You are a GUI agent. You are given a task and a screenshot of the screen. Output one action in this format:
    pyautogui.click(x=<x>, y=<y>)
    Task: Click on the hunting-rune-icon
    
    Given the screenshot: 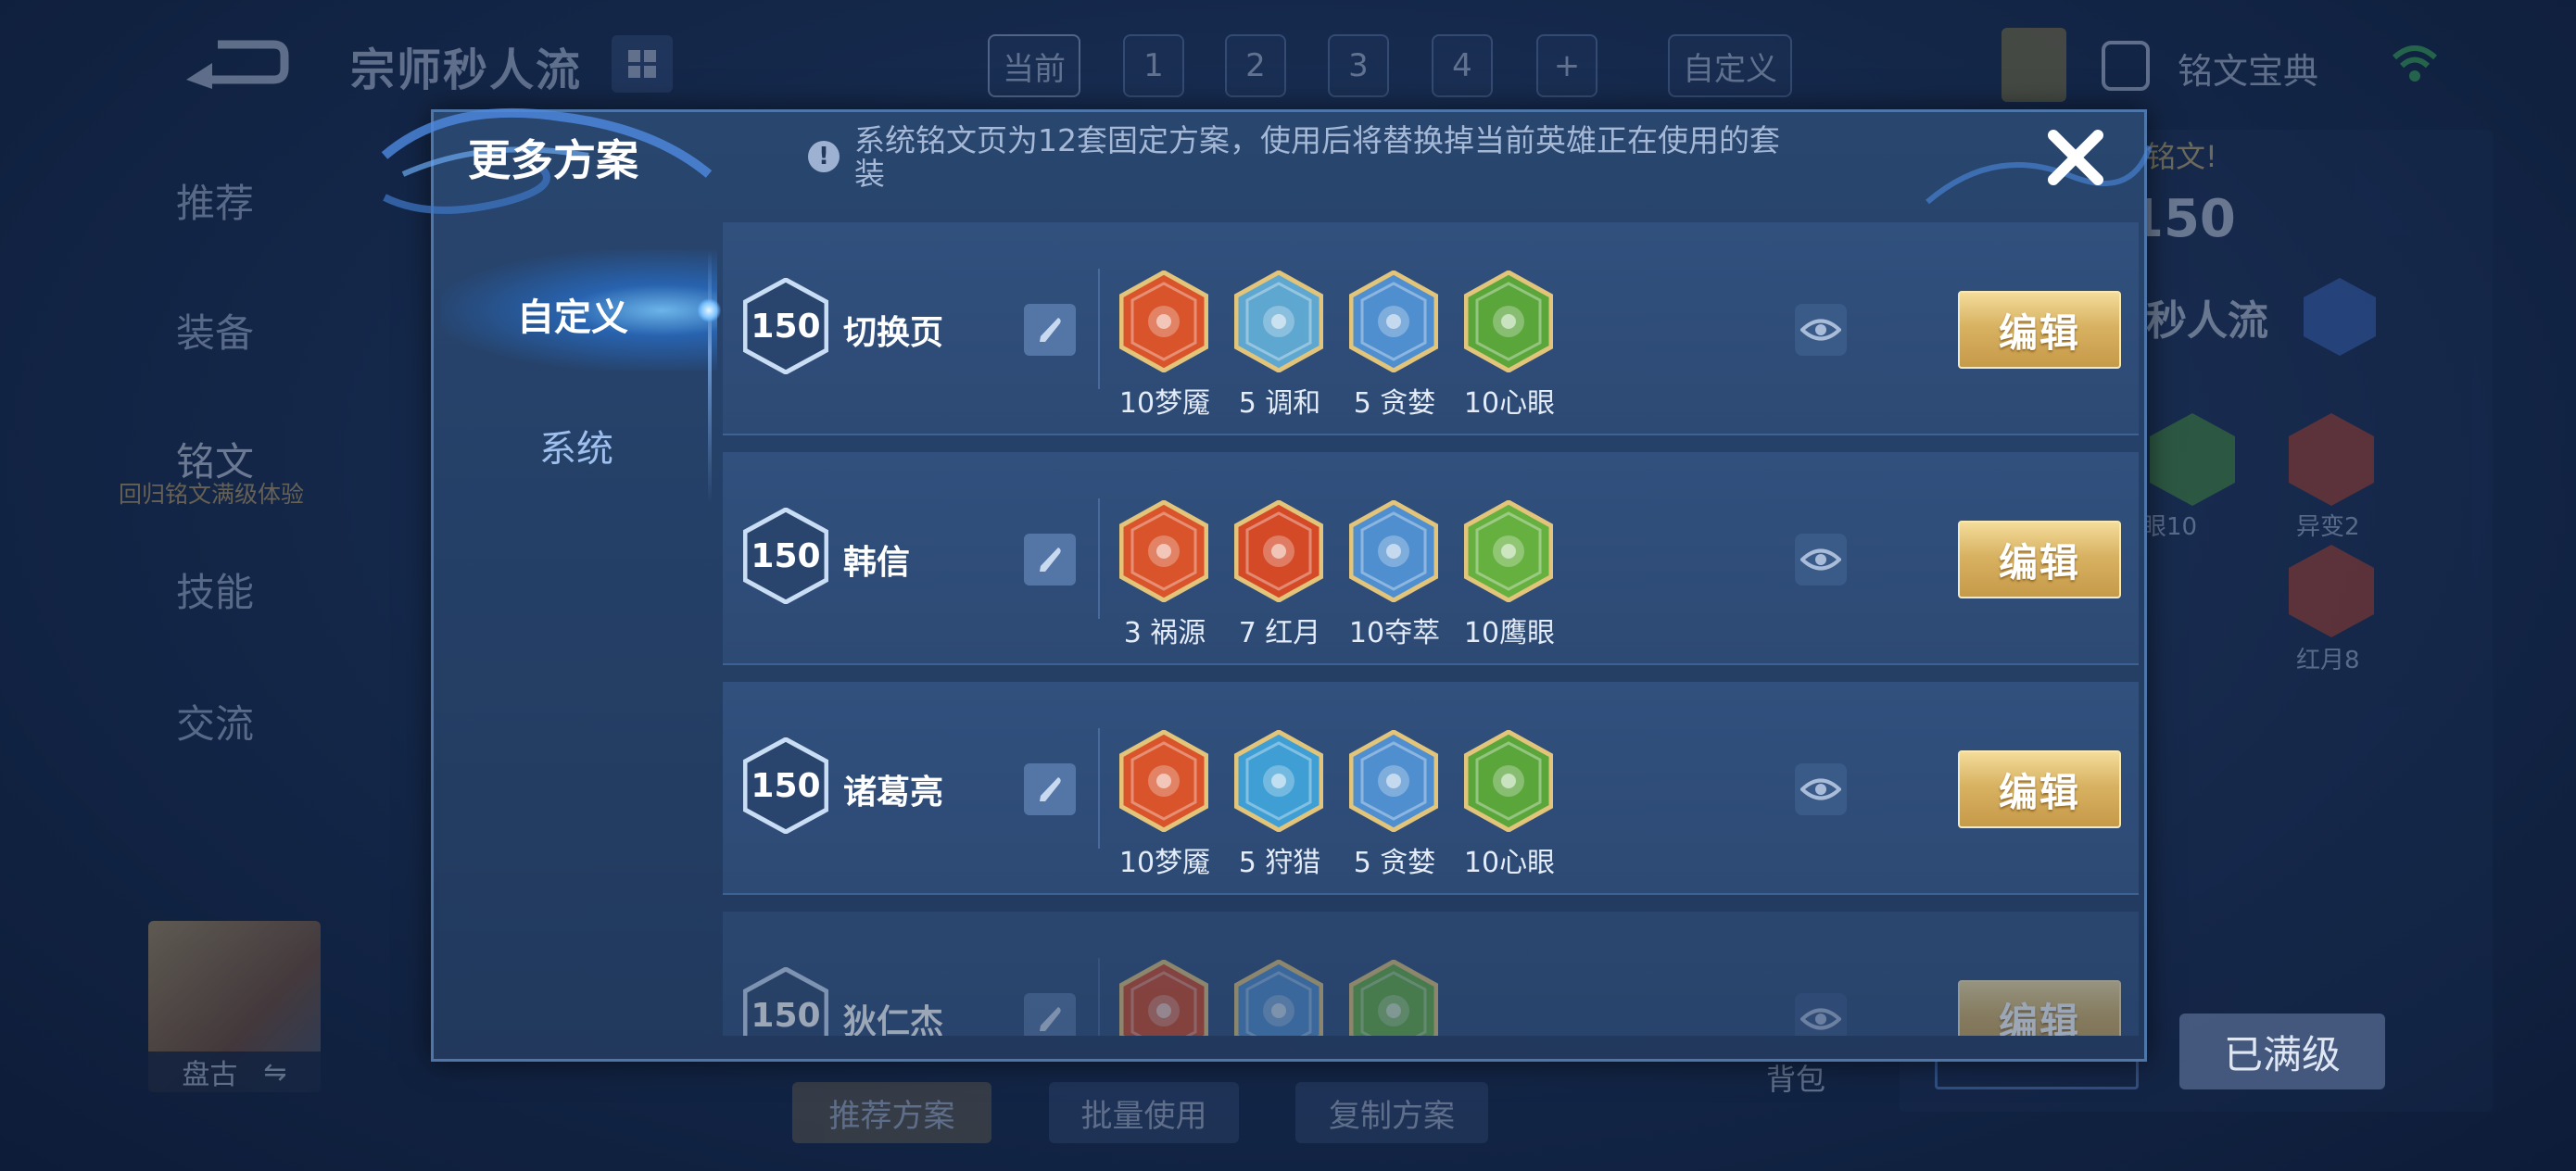 What is the action you would take?
    pyautogui.click(x=1278, y=781)
    